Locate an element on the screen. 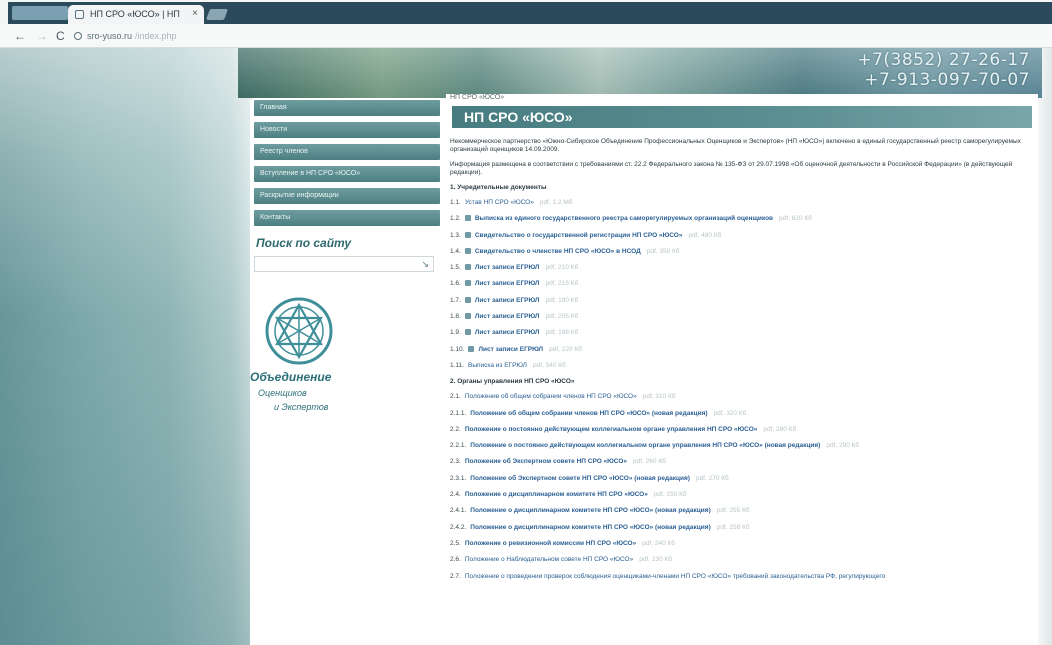 Image resolution: width=1052 pixels, height=645 pixels. sidebar-menu-item: Раскрытие информации is located at coordinates (347, 196).